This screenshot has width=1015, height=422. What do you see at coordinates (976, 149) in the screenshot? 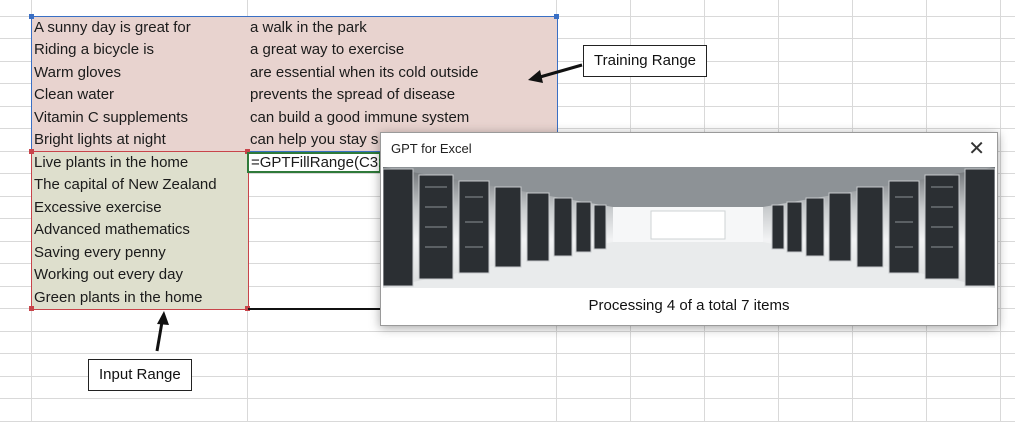
I see `close-icon: ✕` at bounding box center [976, 149].